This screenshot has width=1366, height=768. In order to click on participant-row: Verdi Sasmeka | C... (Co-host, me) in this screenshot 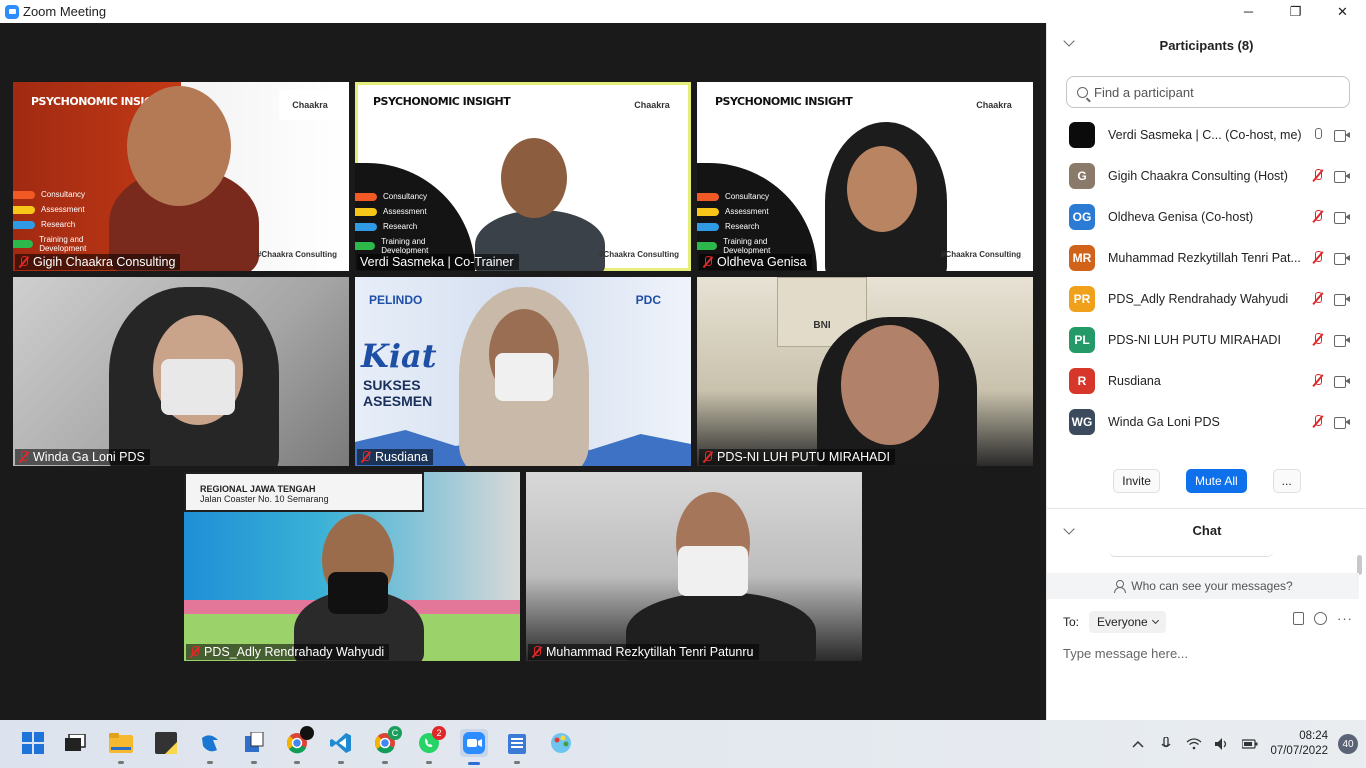, I will do `click(1206, 134)`.